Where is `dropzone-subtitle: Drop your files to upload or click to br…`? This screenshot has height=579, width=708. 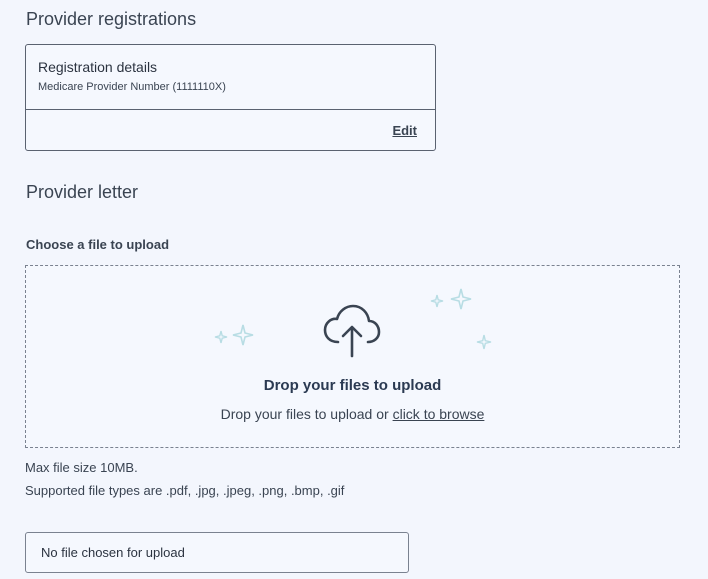
dropzone-subtitle: Drop your files to upload or click to br… is located at coordinates (352, 414).